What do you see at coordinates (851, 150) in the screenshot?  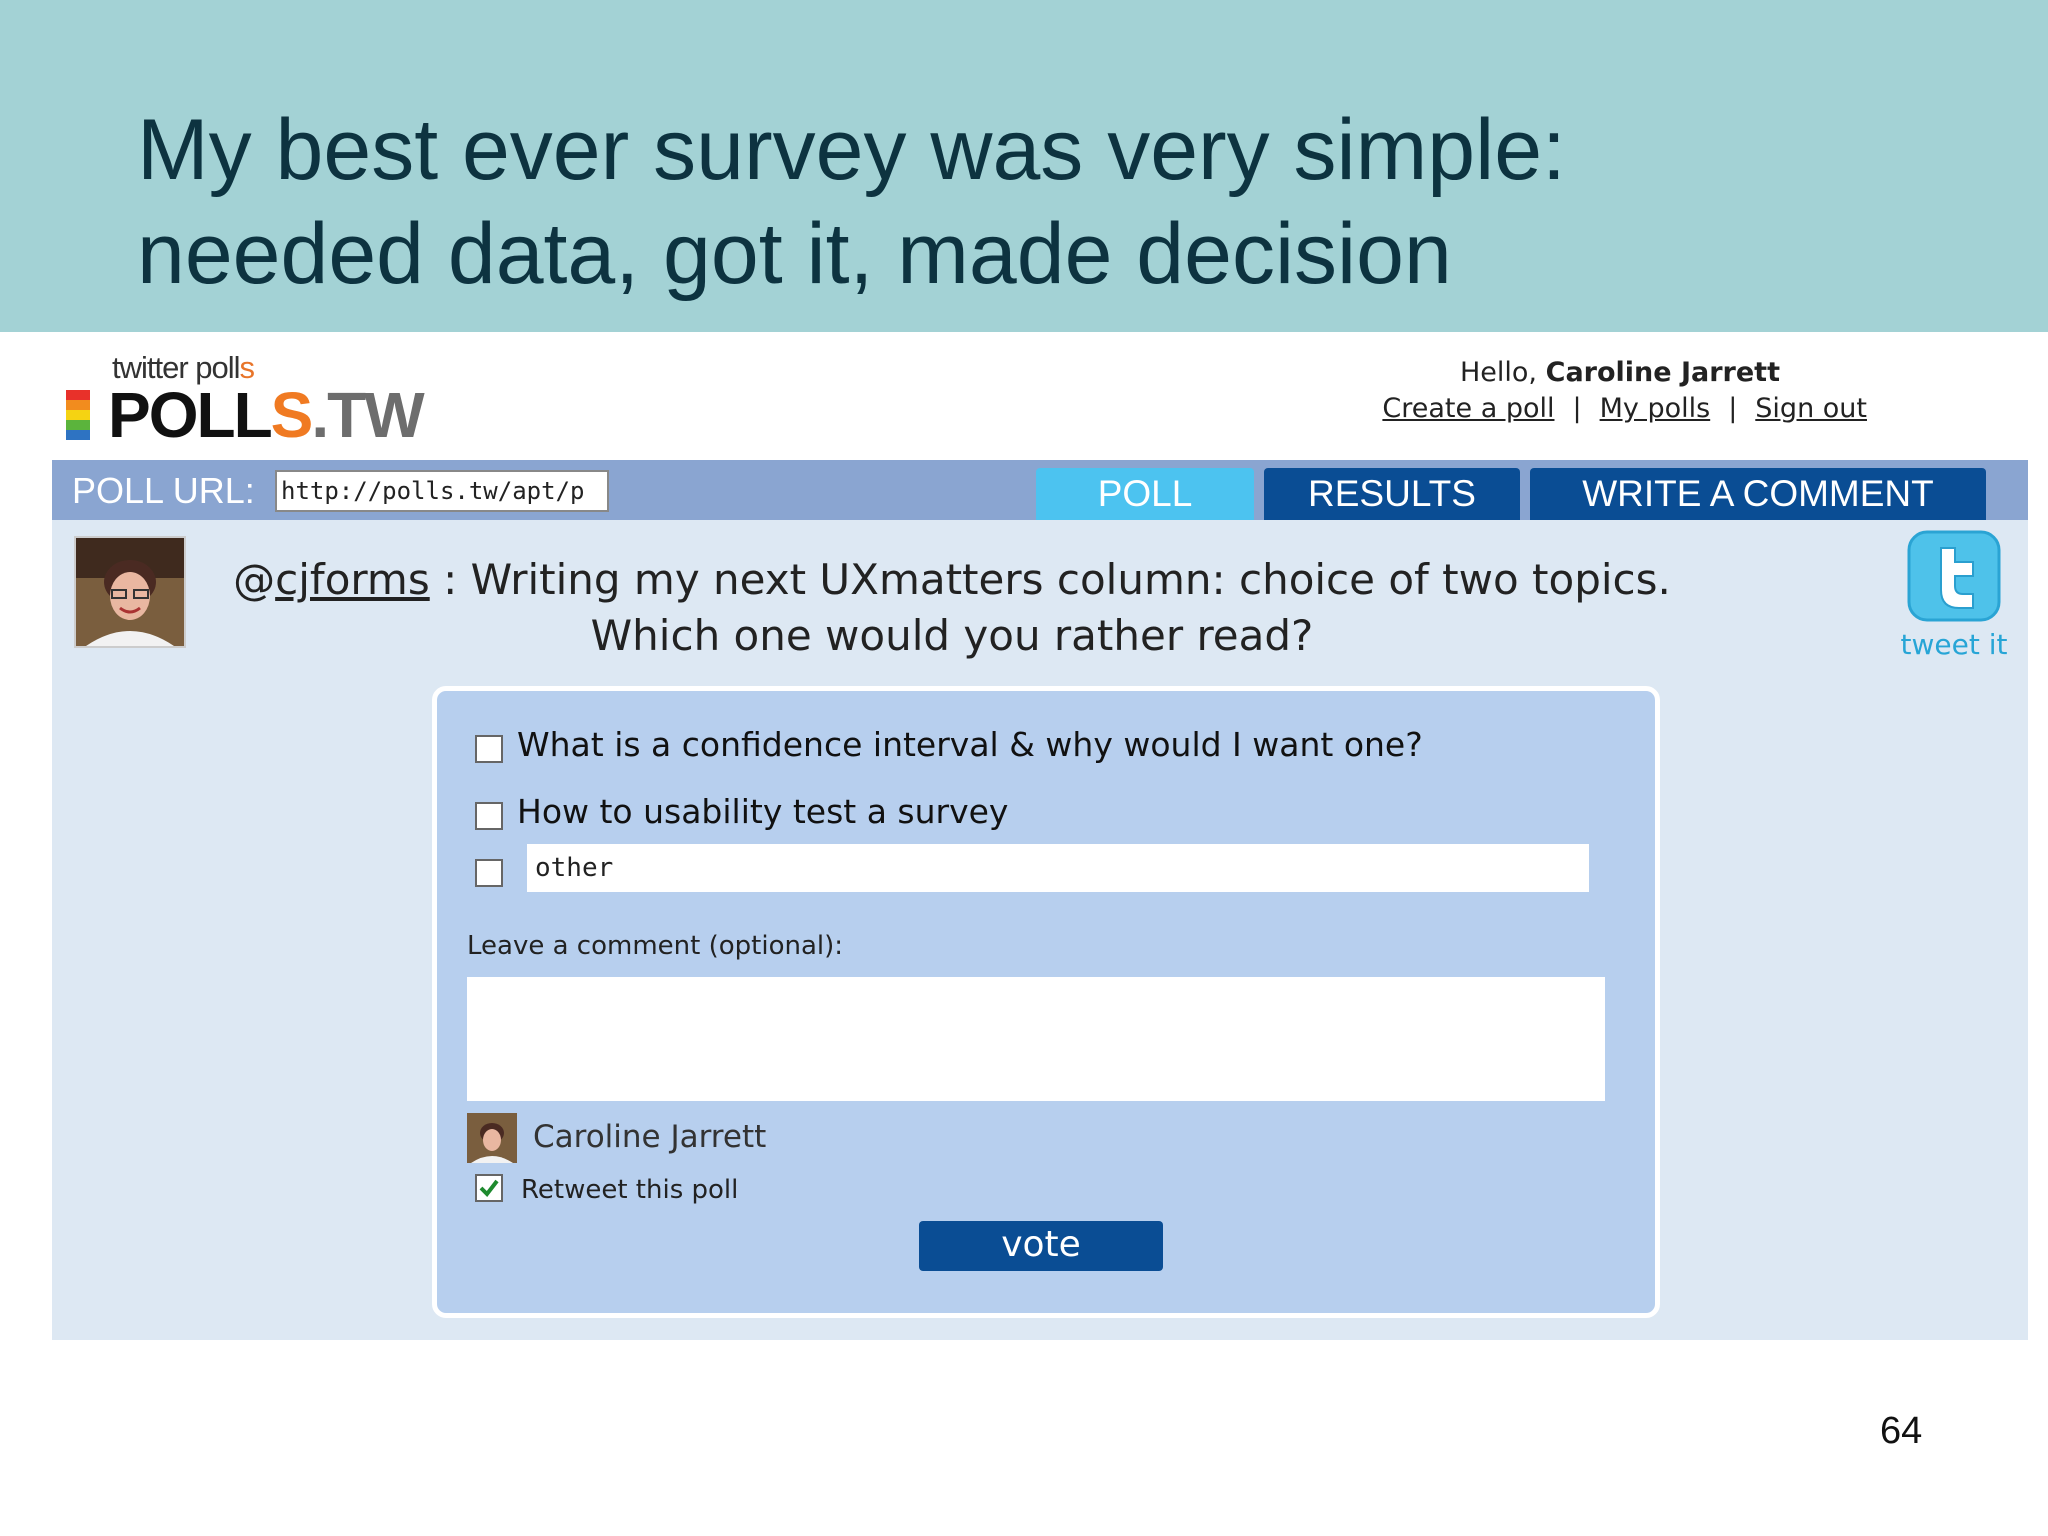 I see `slide-title-line-1: My best ever survey was very simple:` at bounding box center [851, 150].